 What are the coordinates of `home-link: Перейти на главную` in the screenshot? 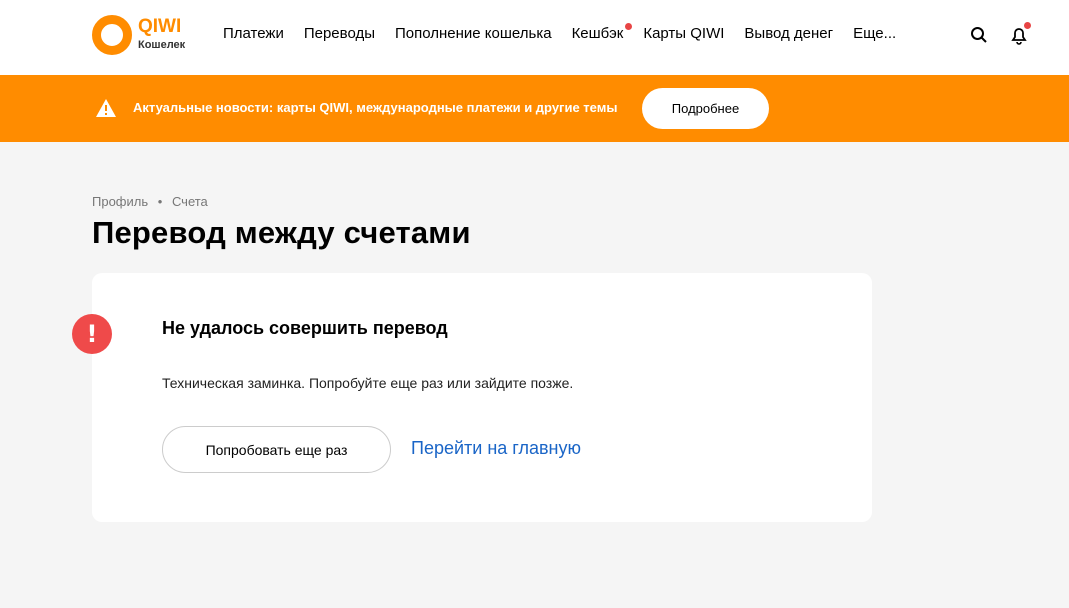 It's located at (496, 448).